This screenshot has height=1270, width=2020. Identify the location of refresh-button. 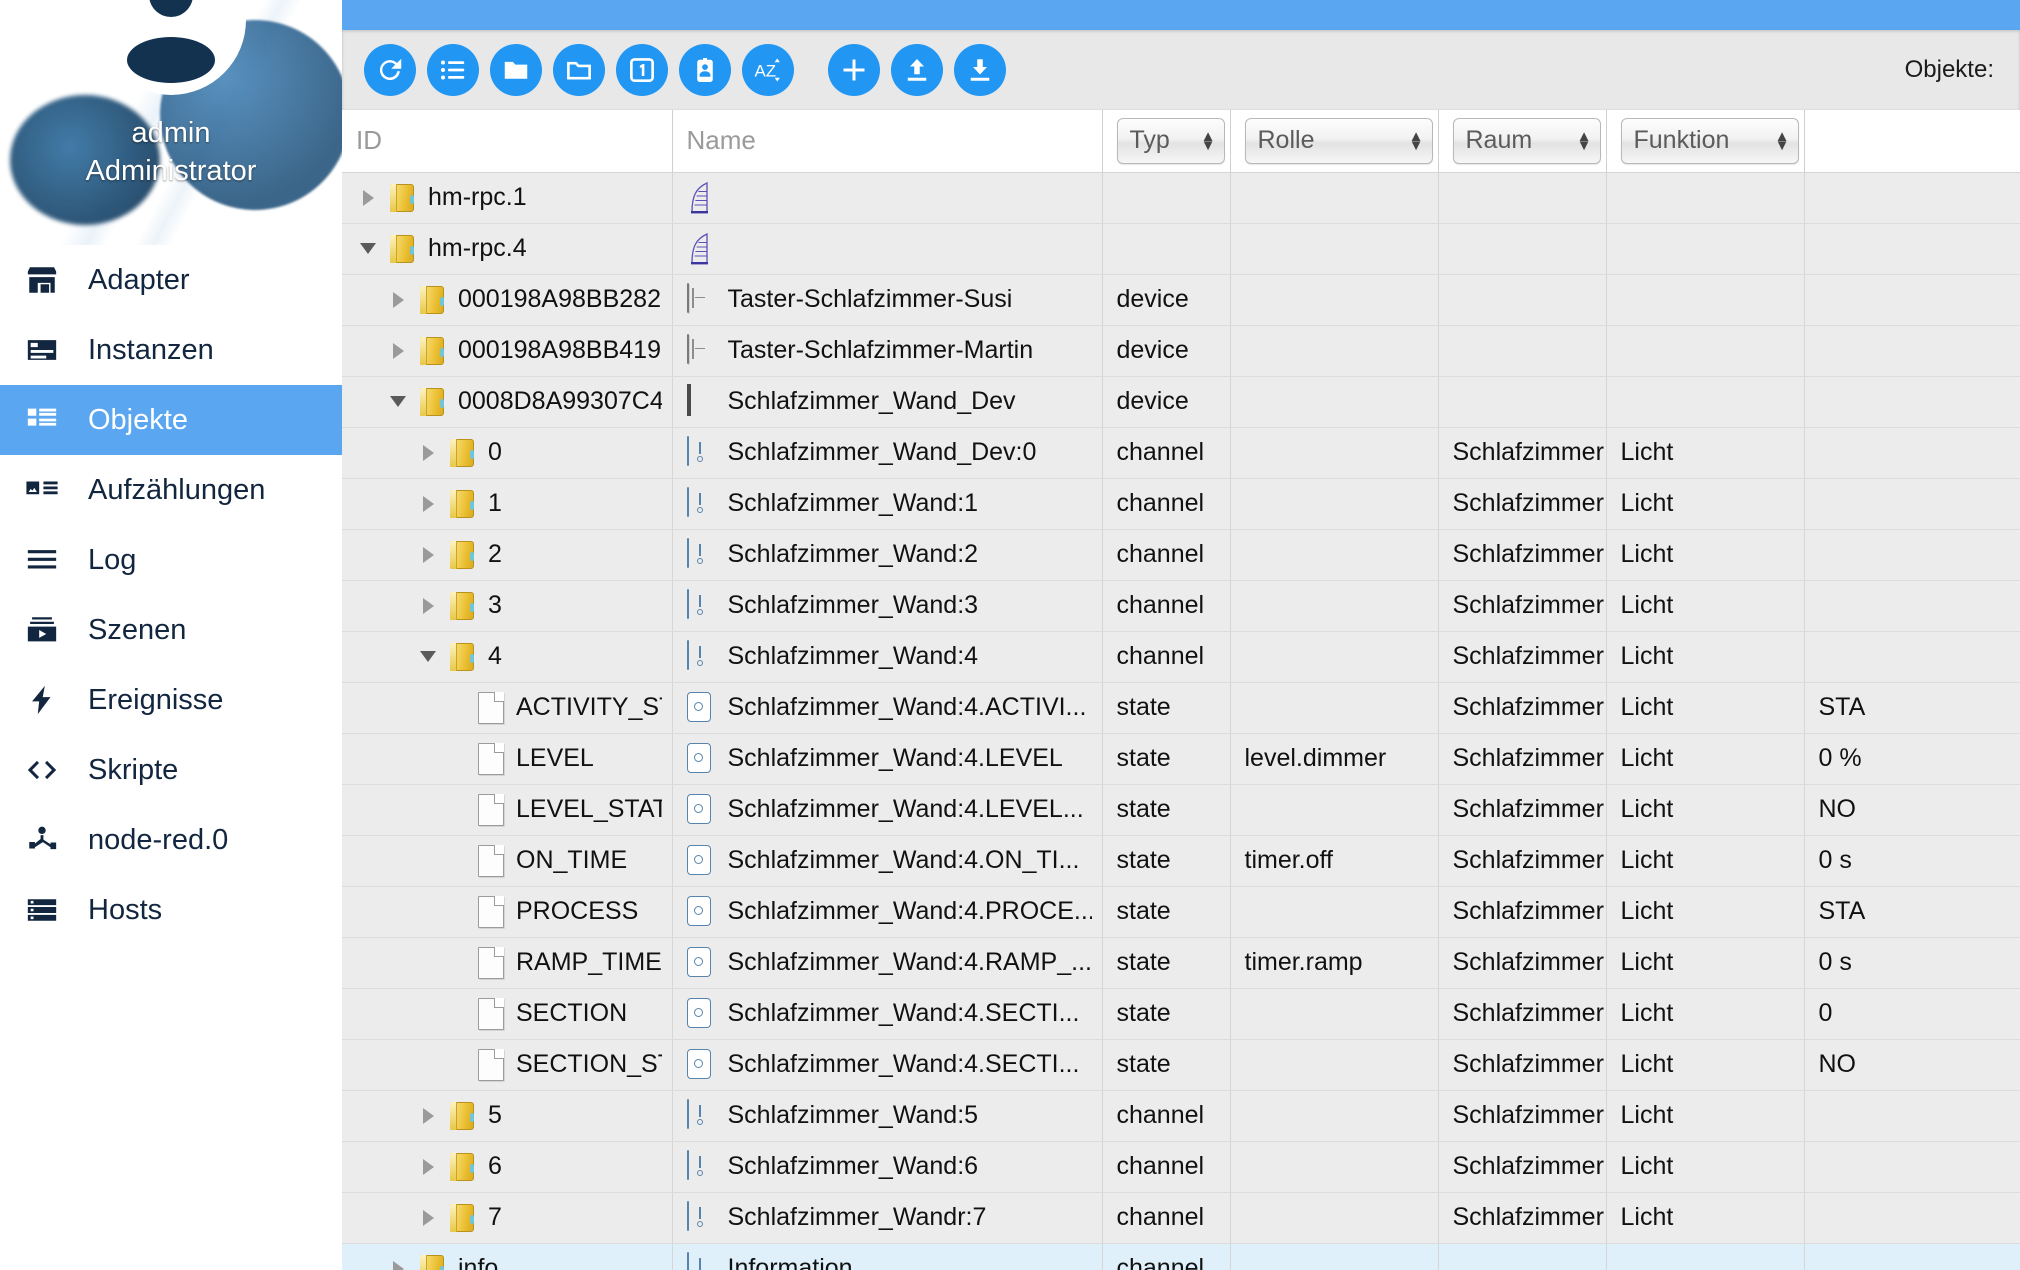
(390, 70).